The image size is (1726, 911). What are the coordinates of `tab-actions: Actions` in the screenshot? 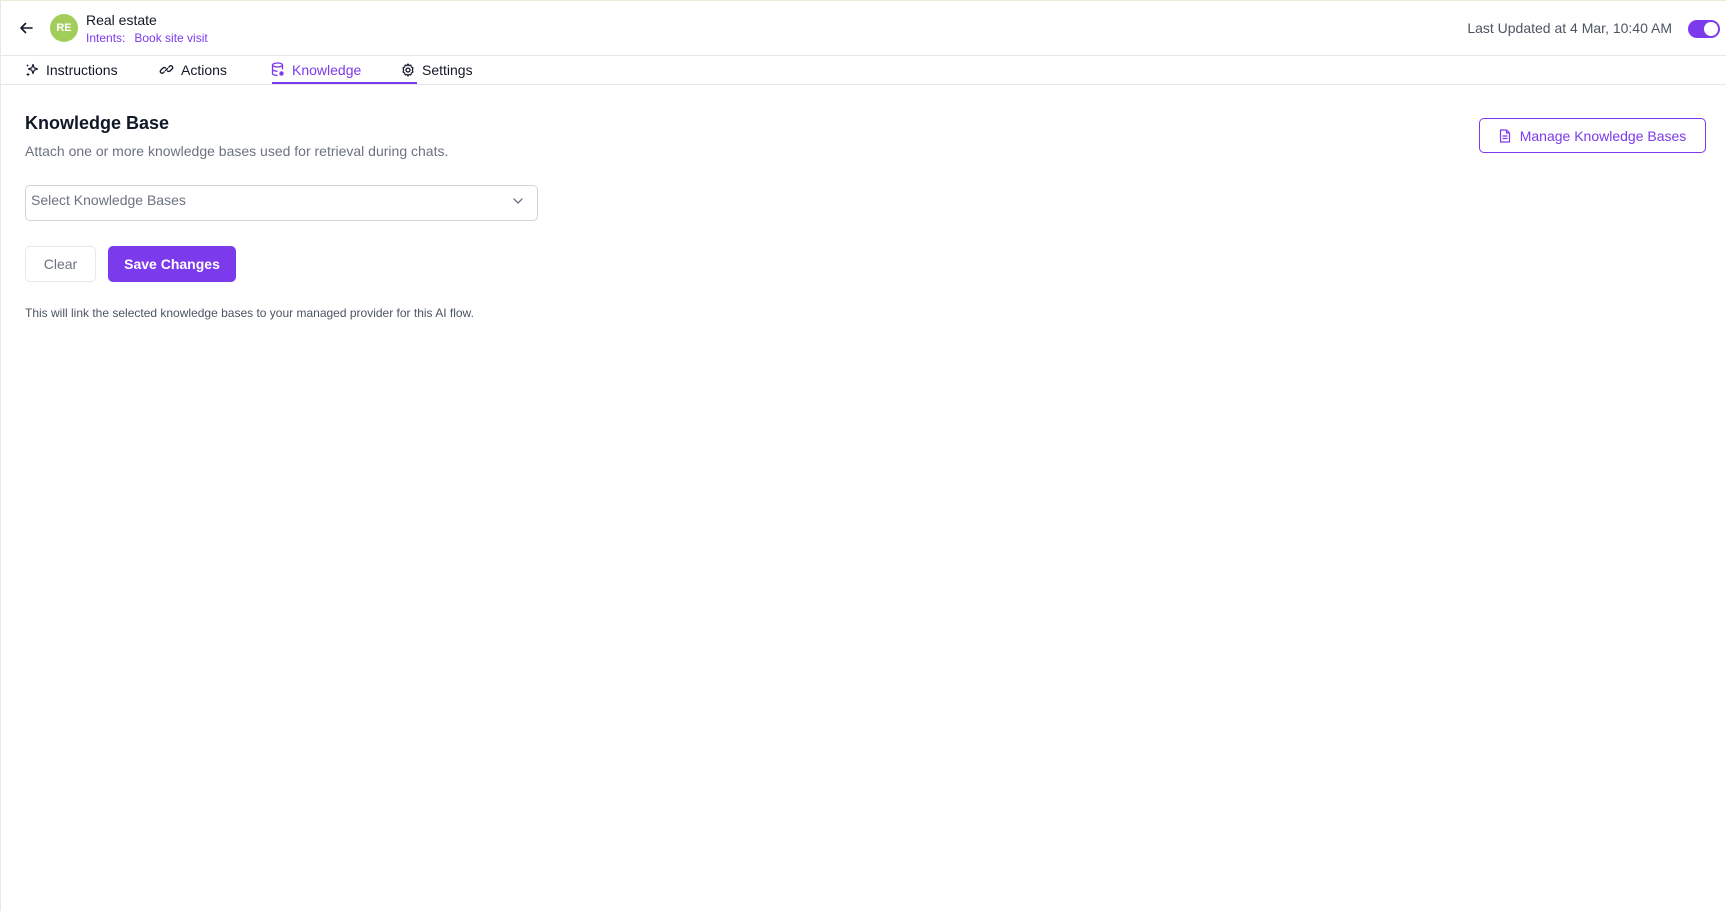 It's located at (193, 70).